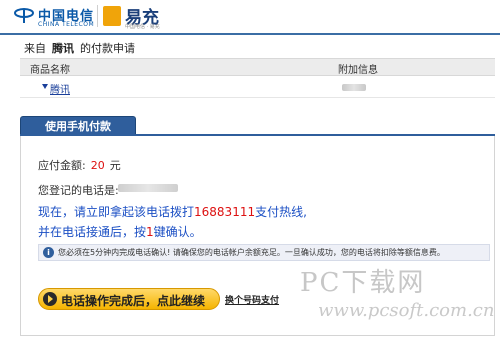 The height and width of the screenshot is (345, 500). What do you see at coordinates (78, 190) in the screenshot?
I see `phone-label: 您登记的电话是:` at bounding box center [78, 190].